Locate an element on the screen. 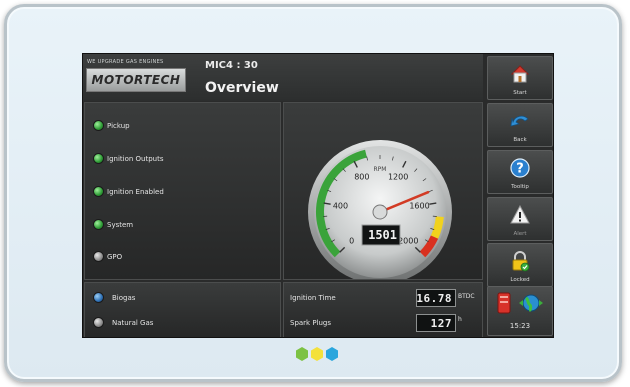 Image resolution: width=630 pixels, height=387 pixels. network-globe-icon is located at coordinates (531, 303).